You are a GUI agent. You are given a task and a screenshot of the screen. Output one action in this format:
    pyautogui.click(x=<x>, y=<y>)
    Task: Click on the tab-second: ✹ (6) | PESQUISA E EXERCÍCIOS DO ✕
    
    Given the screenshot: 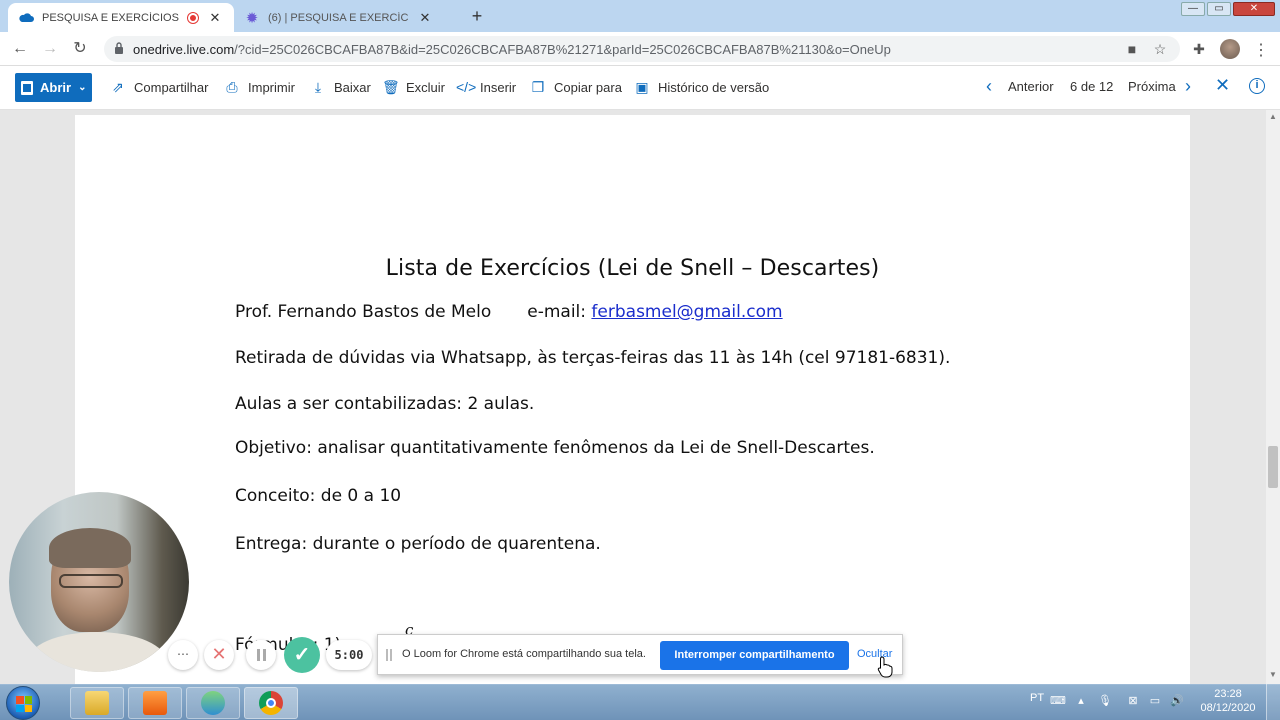 What is the action you would take?
    pyautogui.click(x=347, y=17)
    